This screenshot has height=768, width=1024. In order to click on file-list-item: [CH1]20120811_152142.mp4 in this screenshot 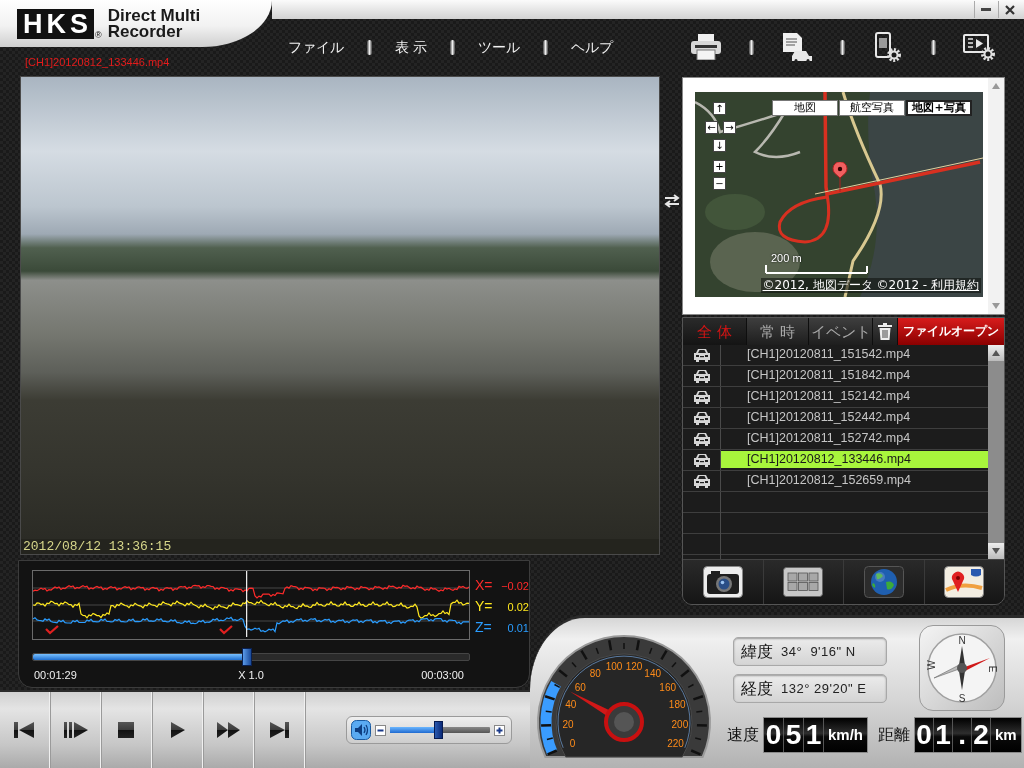, I will do `click(854, 396)`.